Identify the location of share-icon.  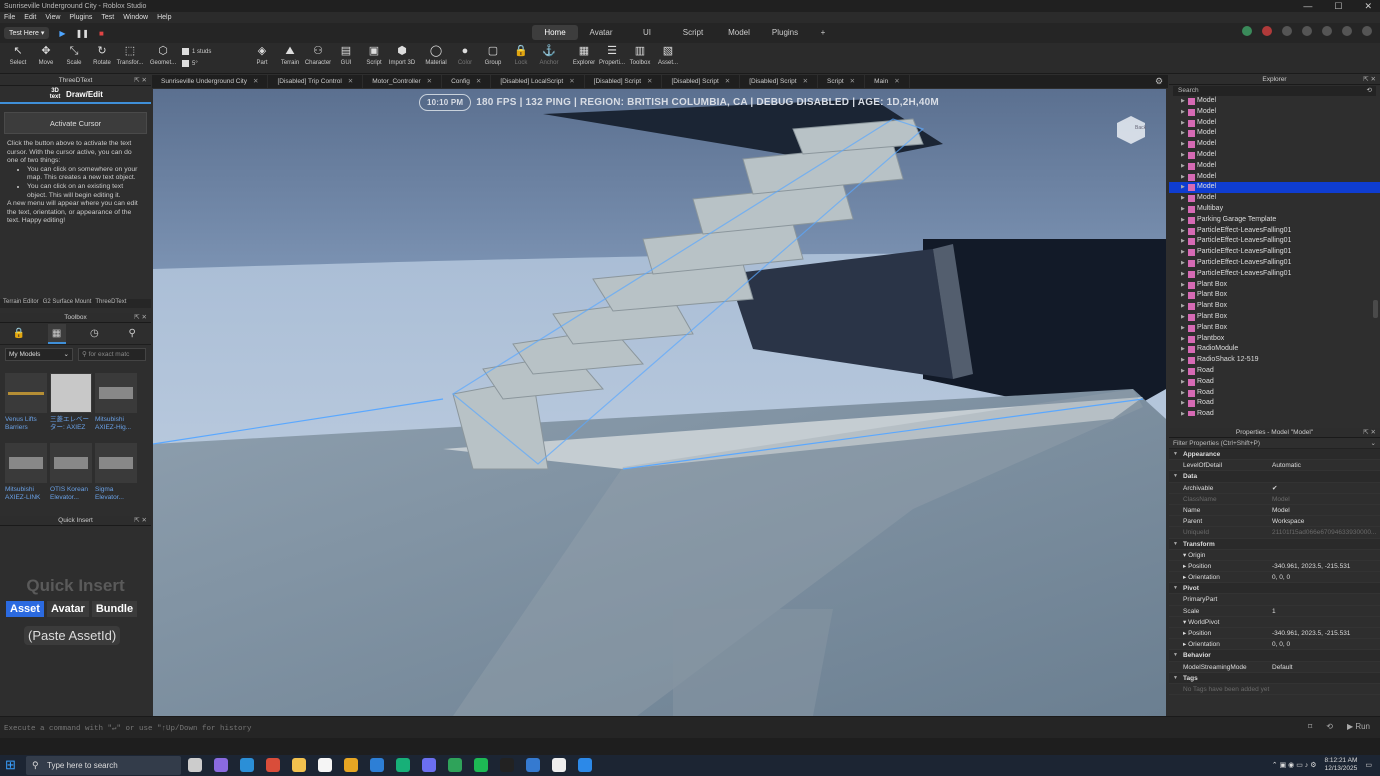
(1307, 31).